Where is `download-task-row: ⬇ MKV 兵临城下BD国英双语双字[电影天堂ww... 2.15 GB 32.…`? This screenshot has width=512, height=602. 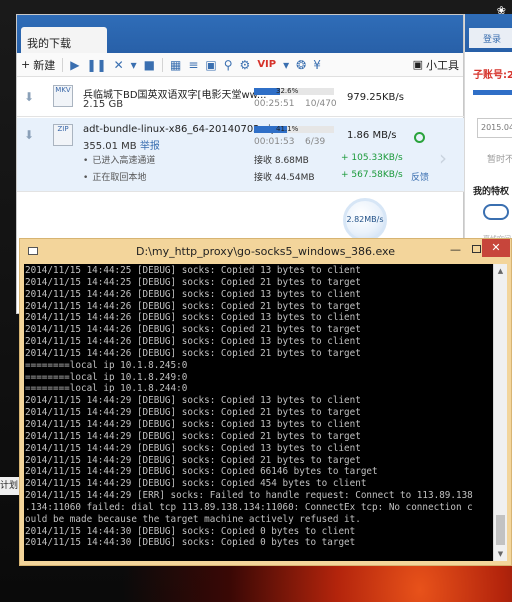 download-task-row: ⬇ MKV 兵临城下BD国英双语双字[电影天堂ww... 2.15 GB 32.… is located at coordinates (241, 97).